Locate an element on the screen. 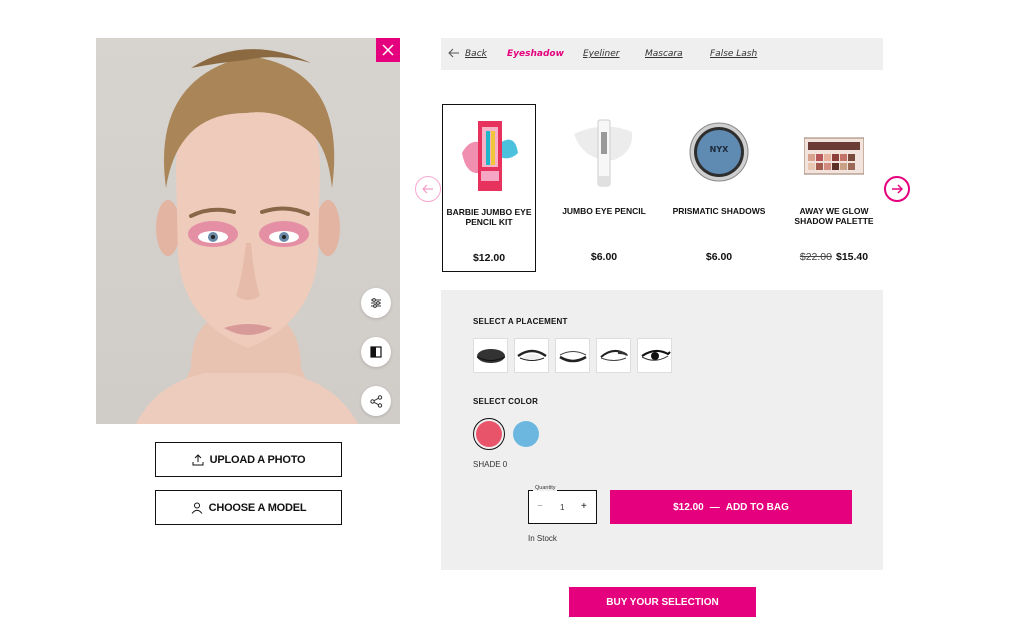  back-arrow-icon is located at coordinates (453, 53).